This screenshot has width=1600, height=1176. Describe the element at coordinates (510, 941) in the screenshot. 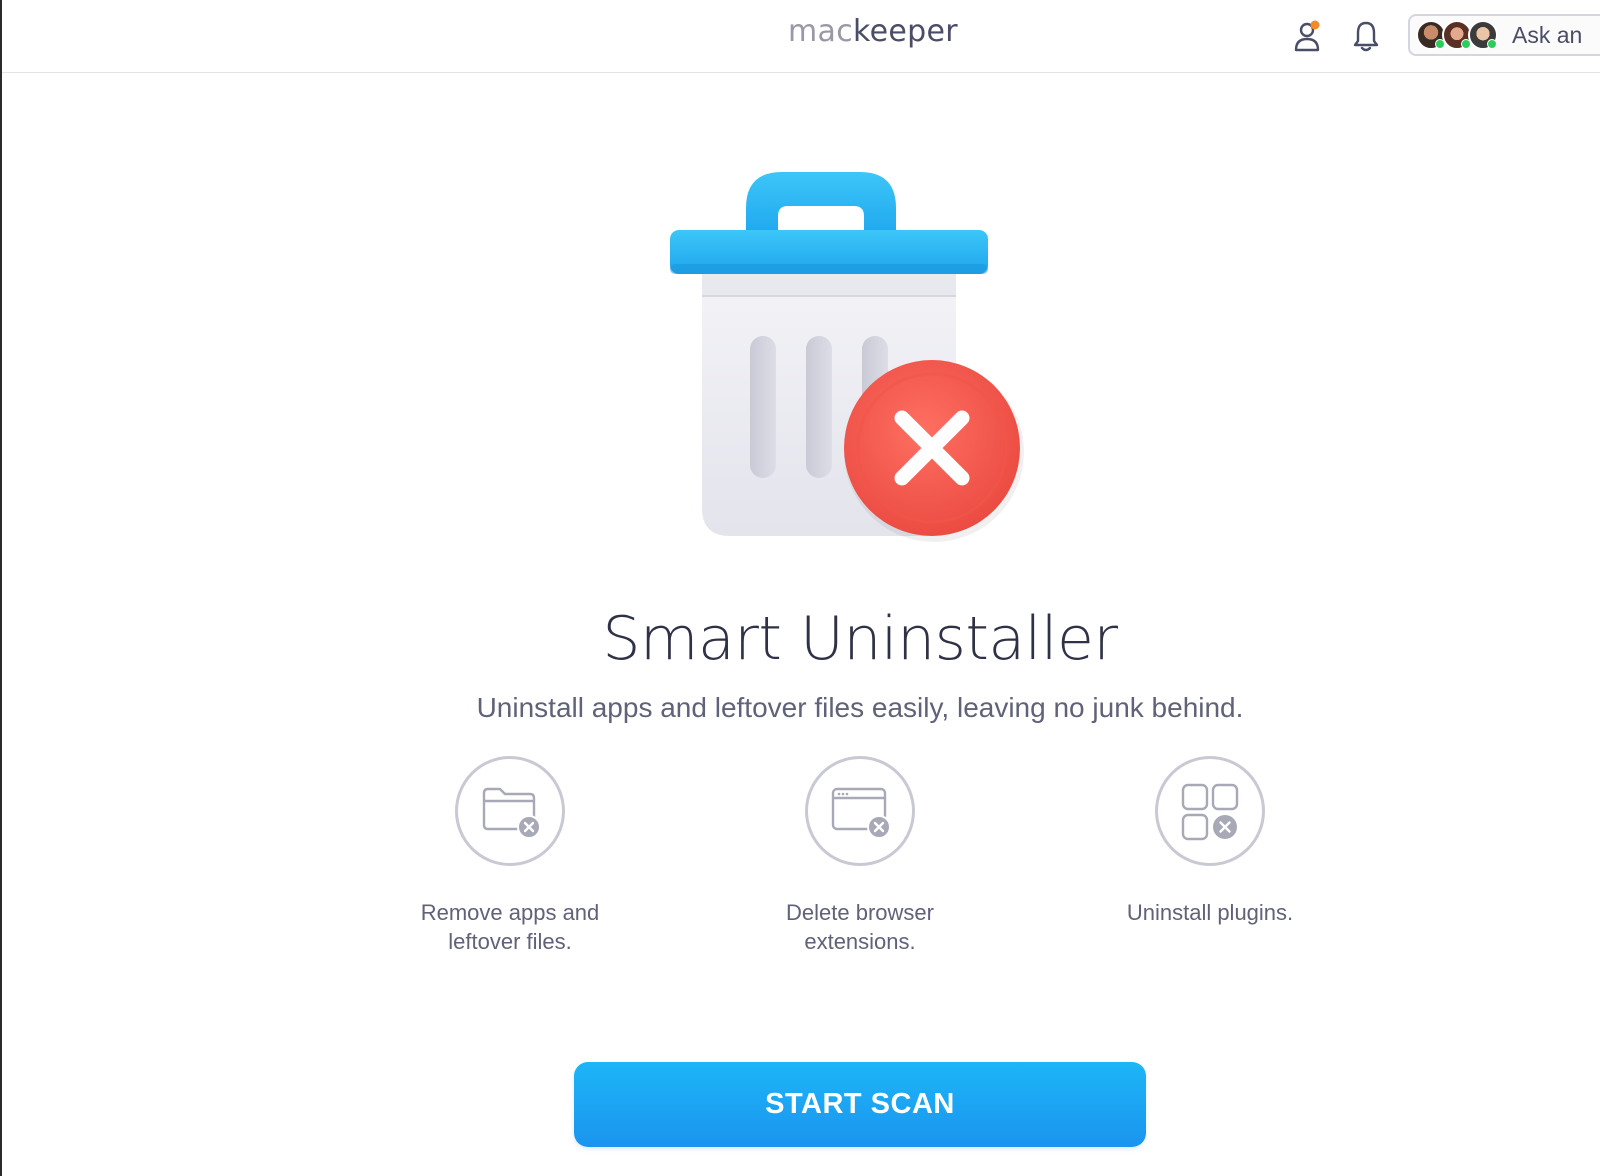

I see `feature-label-line: leftover files.` at that location.